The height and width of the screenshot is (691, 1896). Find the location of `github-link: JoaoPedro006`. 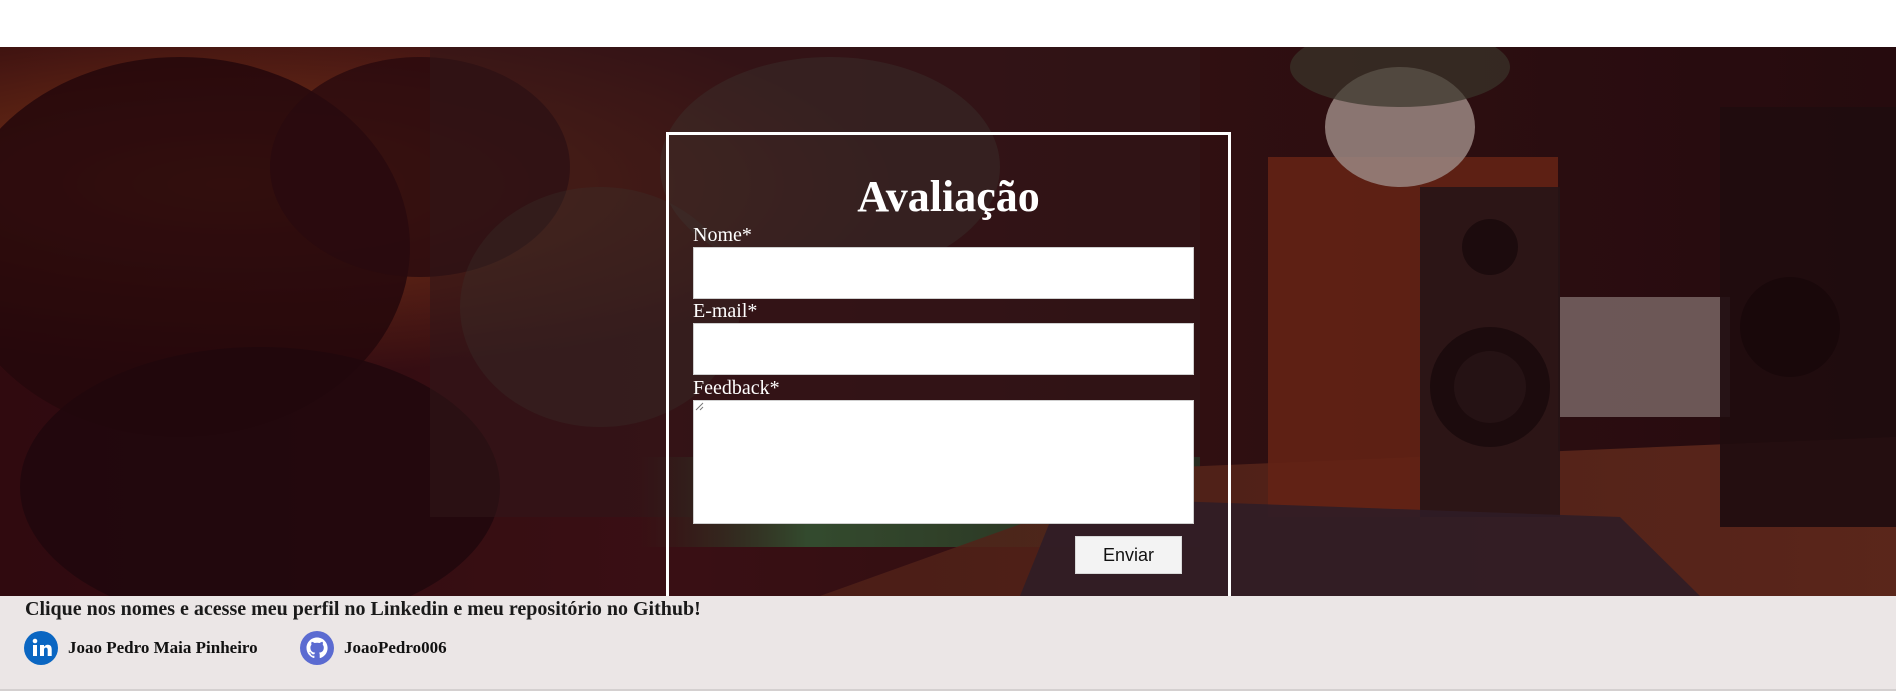

github-link: JoaoPedro006 is located at coordinates (373, 648).